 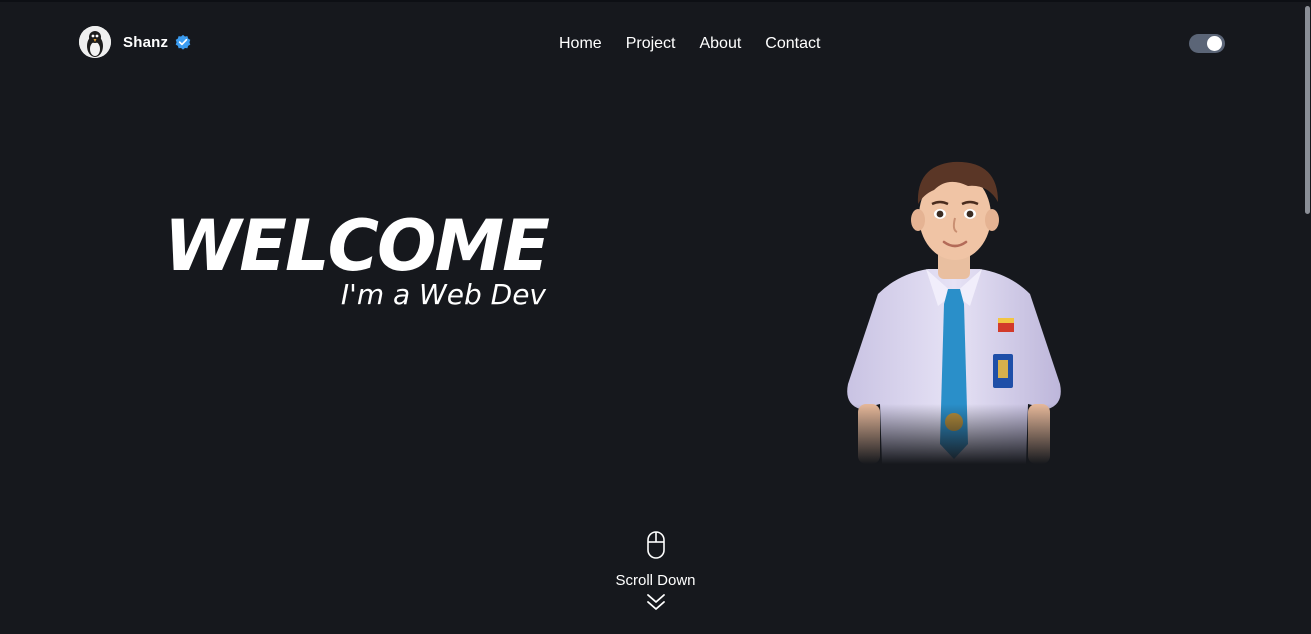 I want to click on portrait-image, so click(x=954, y=312).